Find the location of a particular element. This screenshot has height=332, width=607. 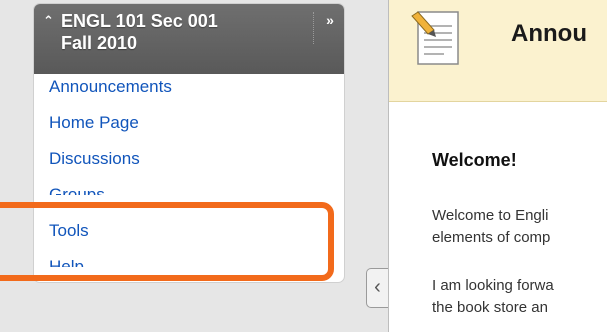

paragraph-1-line-1: Welcome to Engli is located at coordinates (490, 215).